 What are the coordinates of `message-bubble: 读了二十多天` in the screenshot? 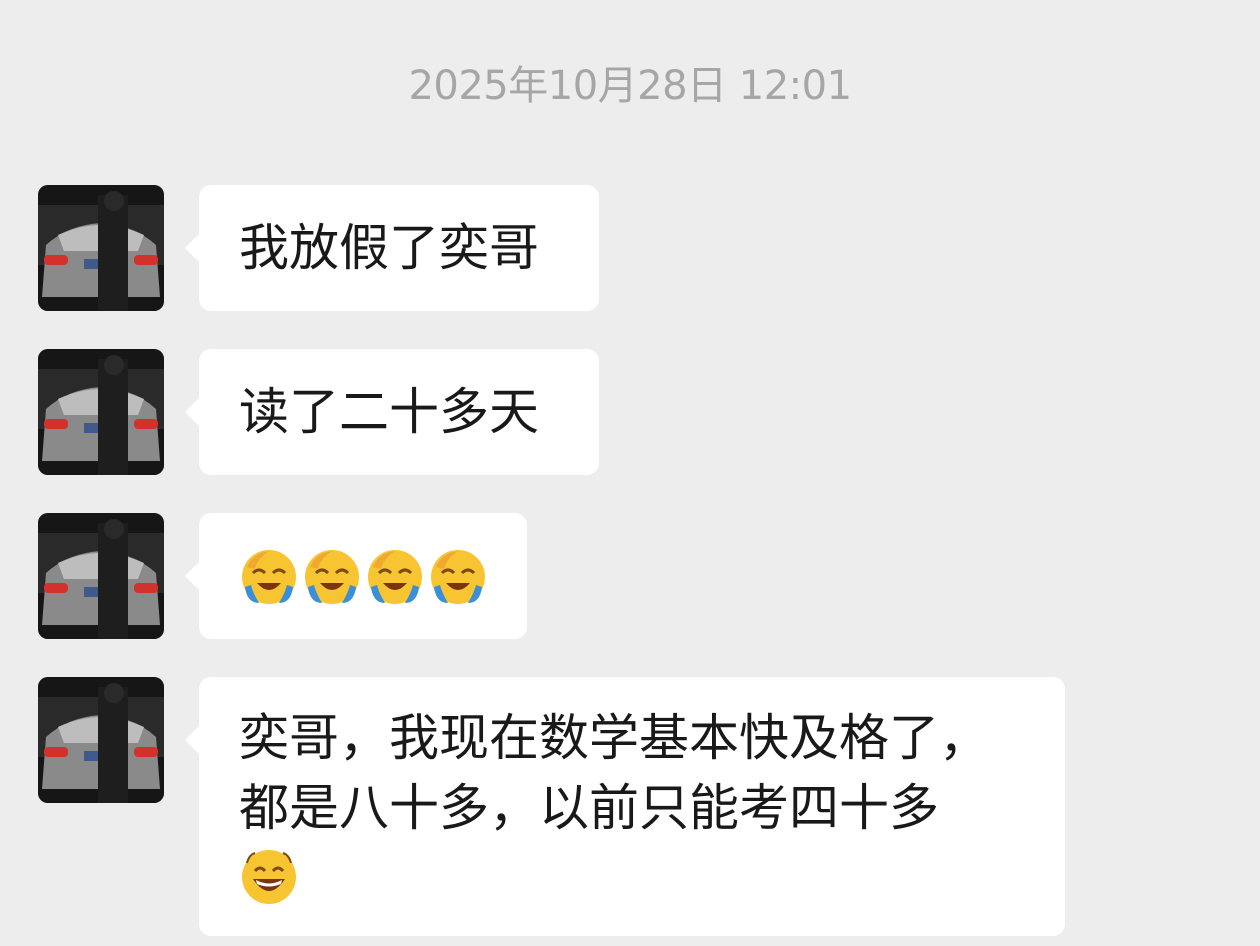 It's located at (392, 412).